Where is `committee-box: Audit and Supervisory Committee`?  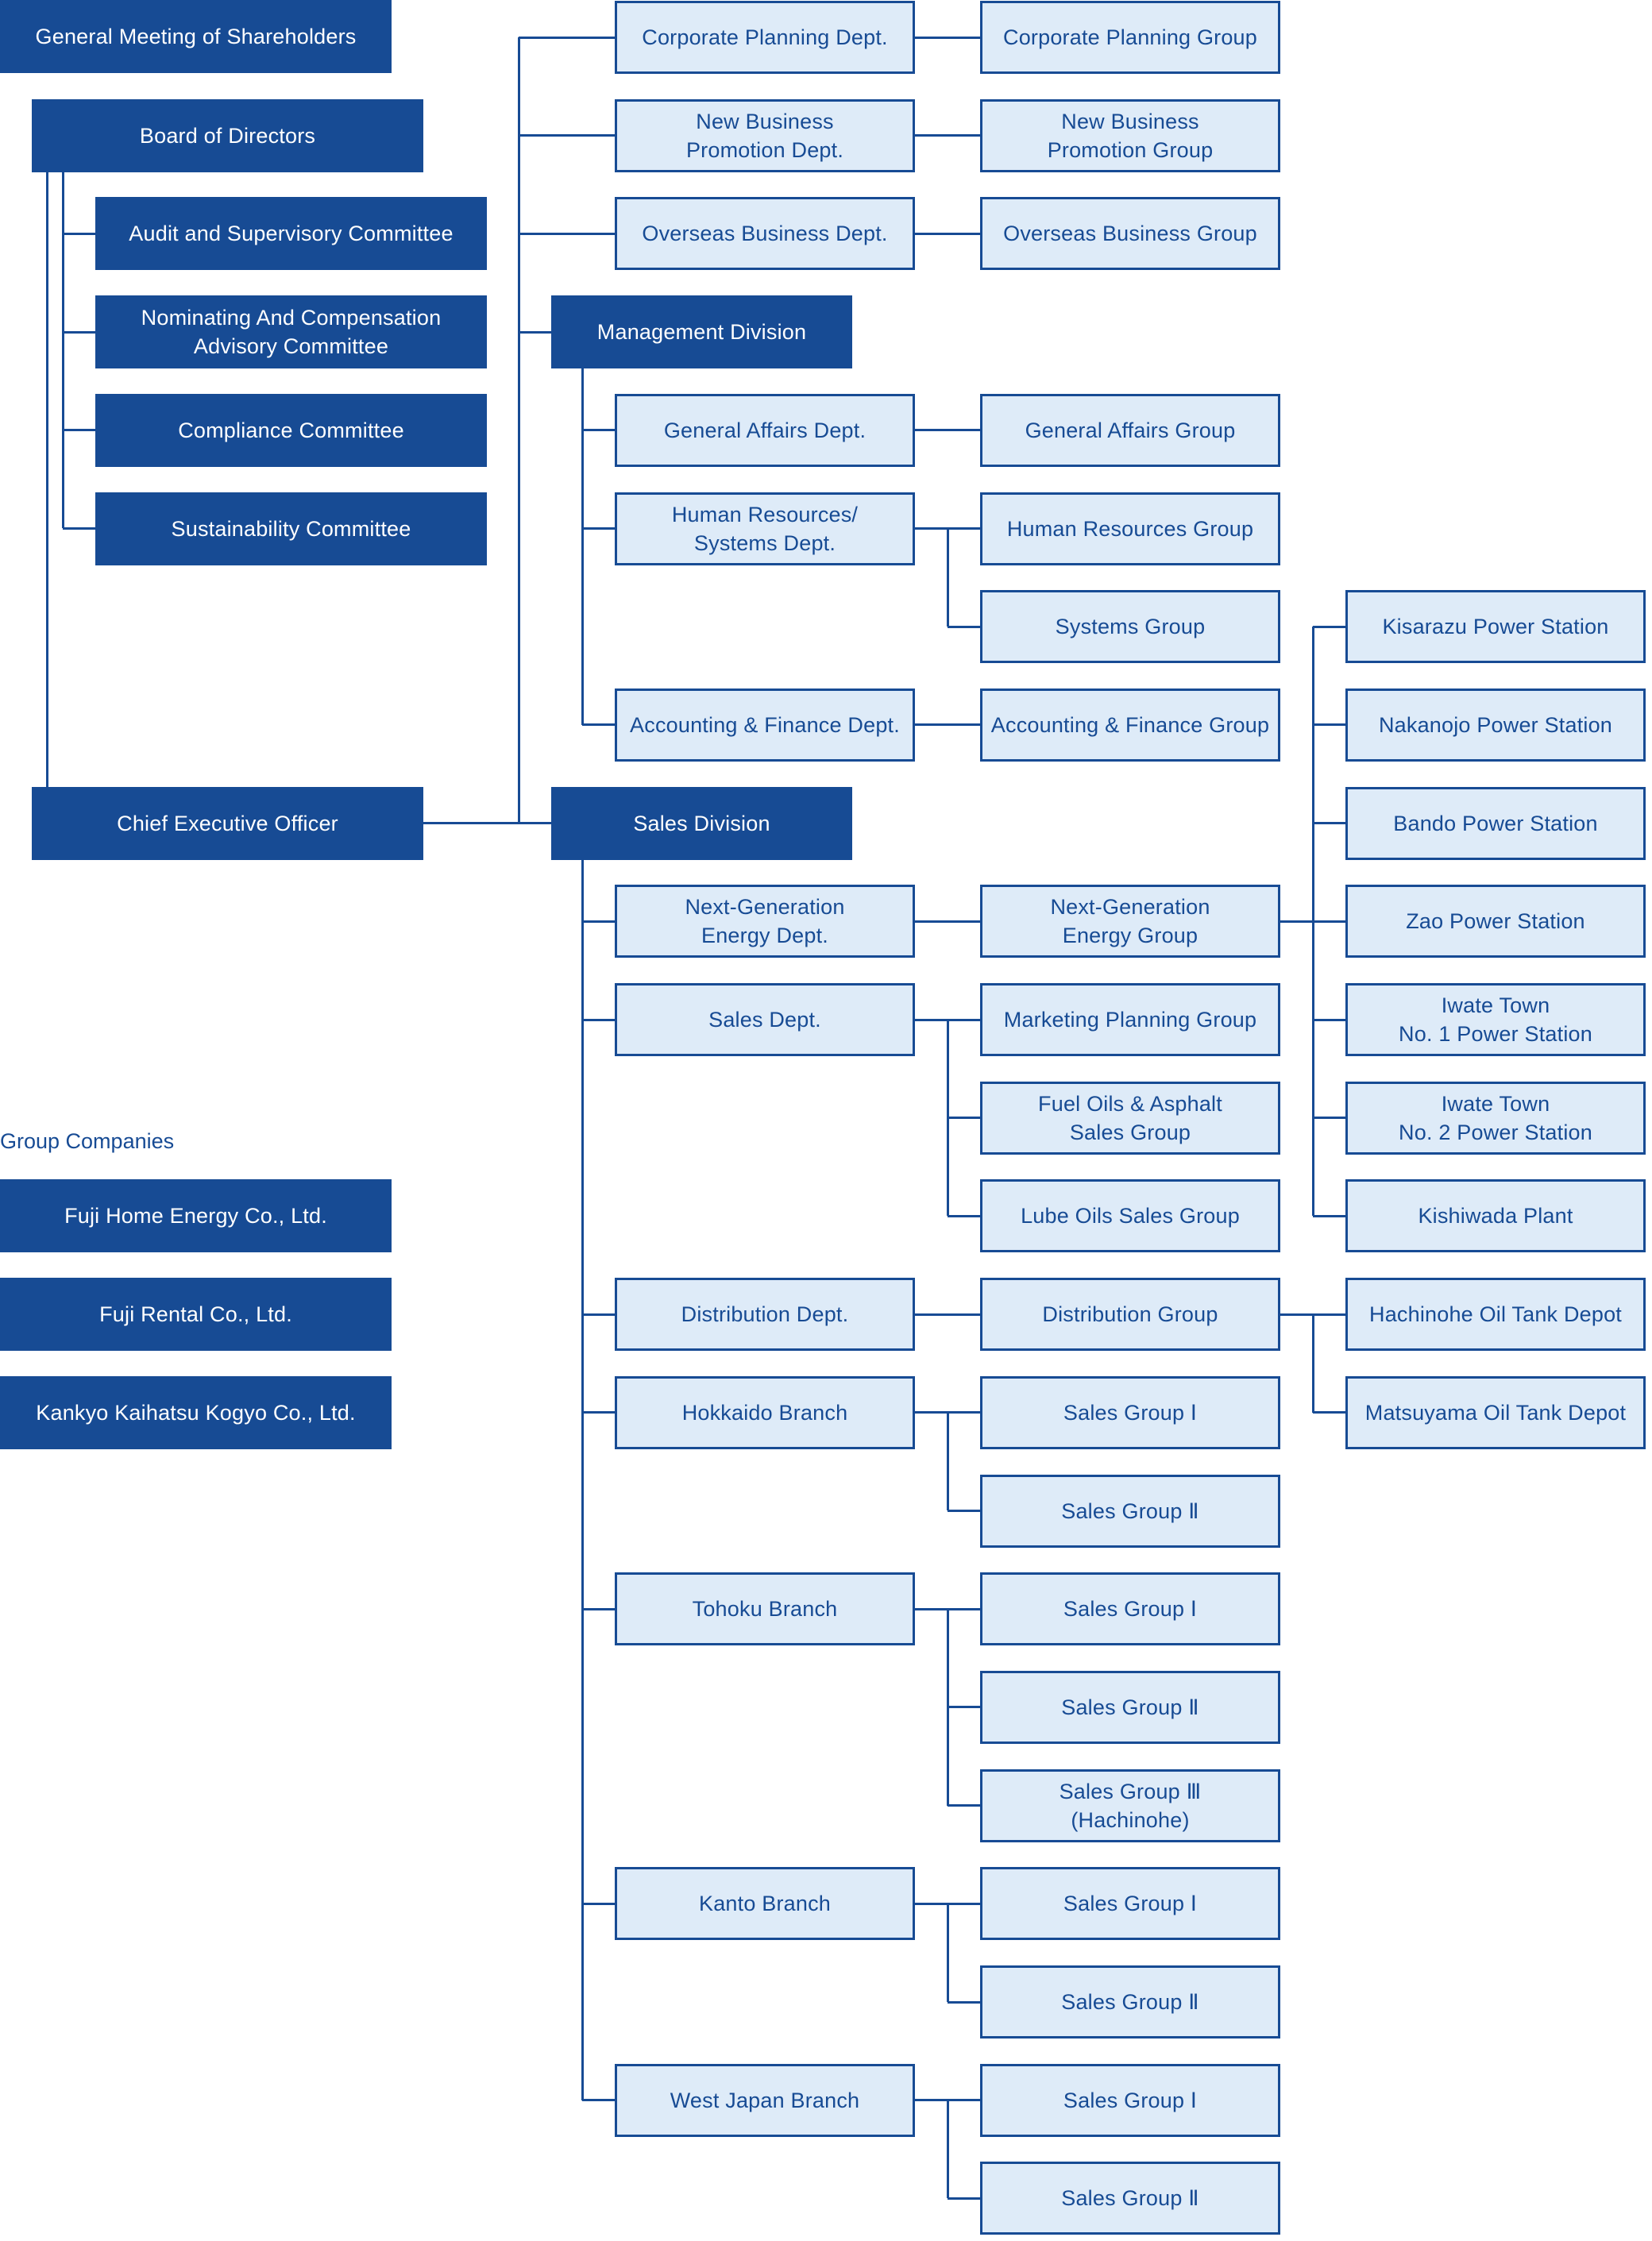 committee-box: Audit and Supervisory Committee is located at coordinates (291, 234).